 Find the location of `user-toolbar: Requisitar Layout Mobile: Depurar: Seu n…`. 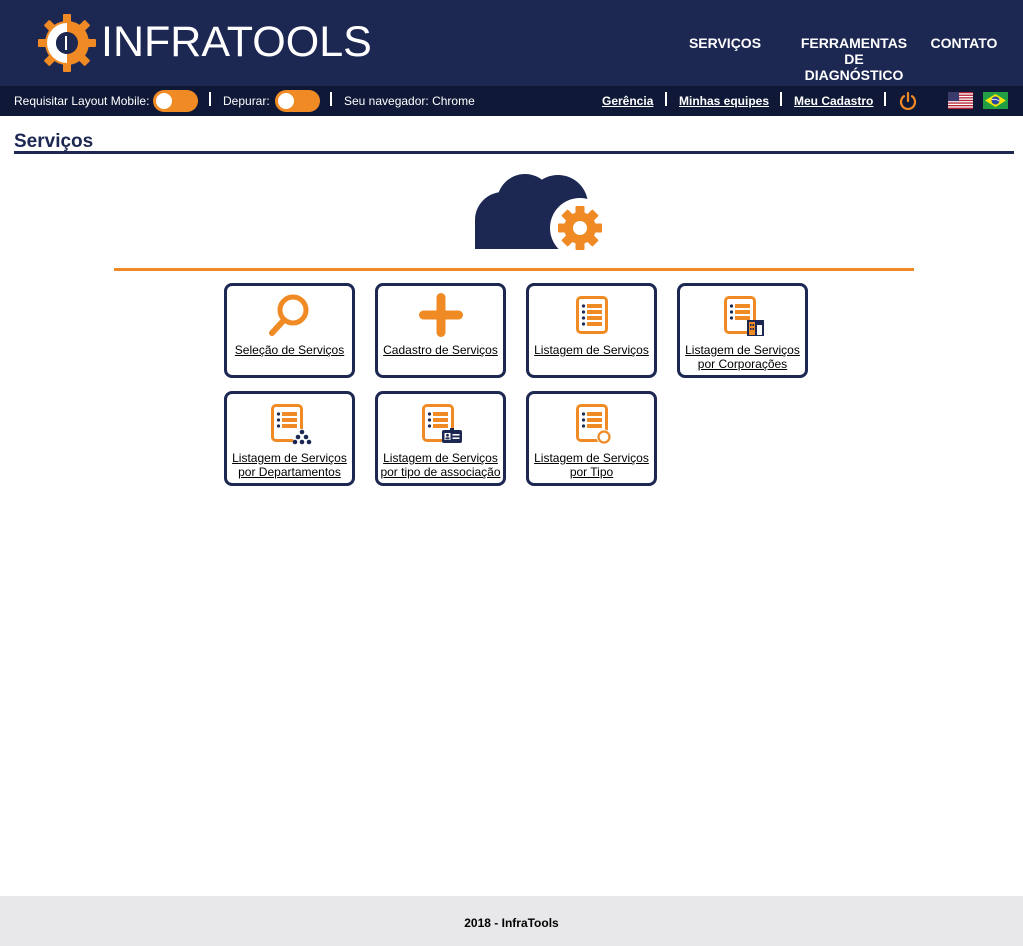

user-toolbar: Requisitar Layout Mobile: Depurar: Seu n… is located at coordinates (511, 101).